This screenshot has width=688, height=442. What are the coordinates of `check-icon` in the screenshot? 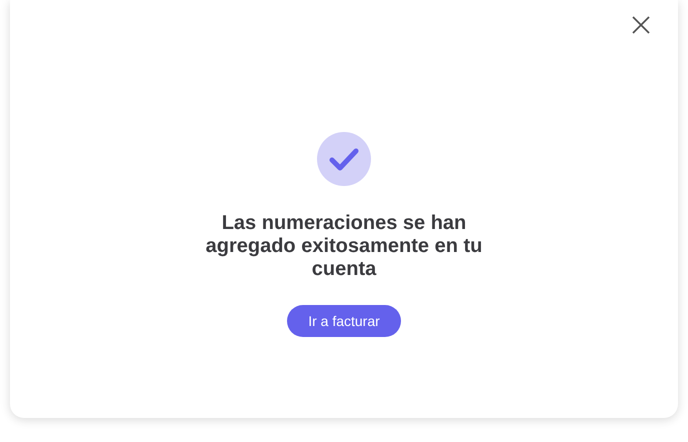 It's located at (344, 159).